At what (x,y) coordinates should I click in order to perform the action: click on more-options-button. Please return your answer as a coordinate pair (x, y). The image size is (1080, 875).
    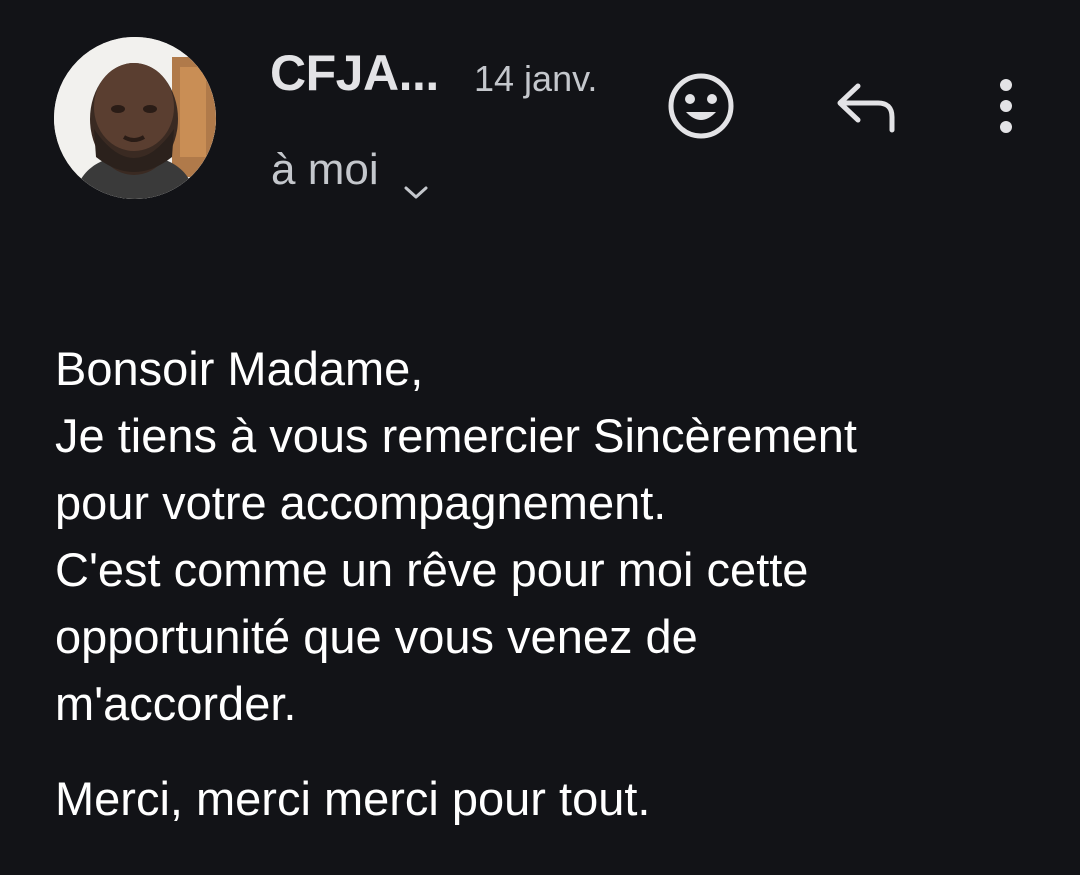
    Looking at the image, I should click on (1006, 106).